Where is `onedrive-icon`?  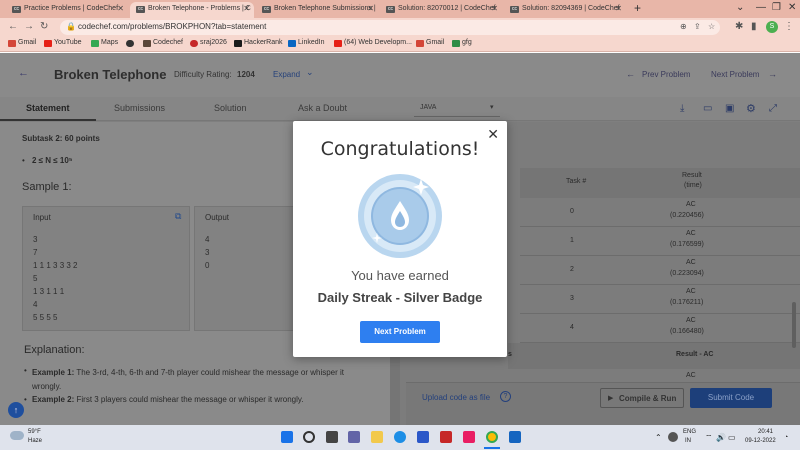
onedrive-icon is located at coordinates (673, 437).